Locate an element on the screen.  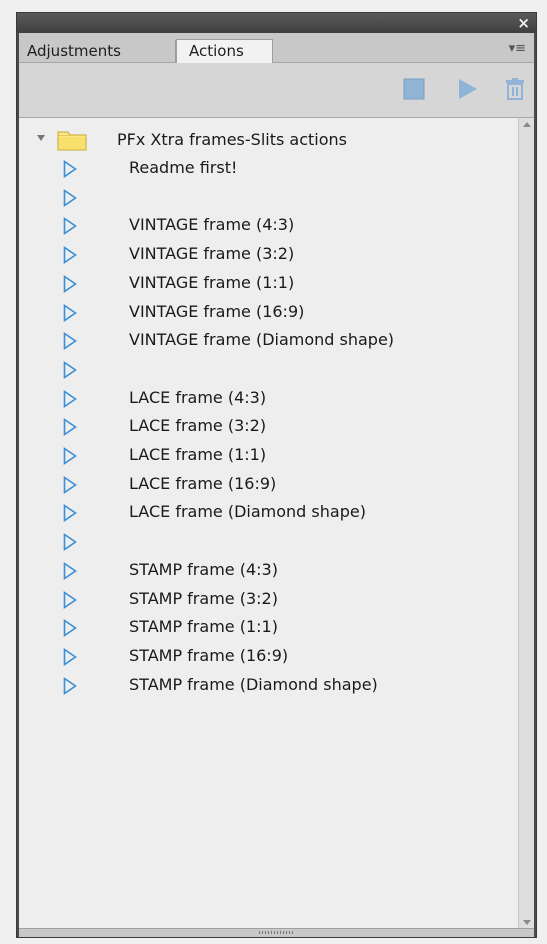
action-row: VINTAGE frame (4:3) is located at coordinates (269, 225).